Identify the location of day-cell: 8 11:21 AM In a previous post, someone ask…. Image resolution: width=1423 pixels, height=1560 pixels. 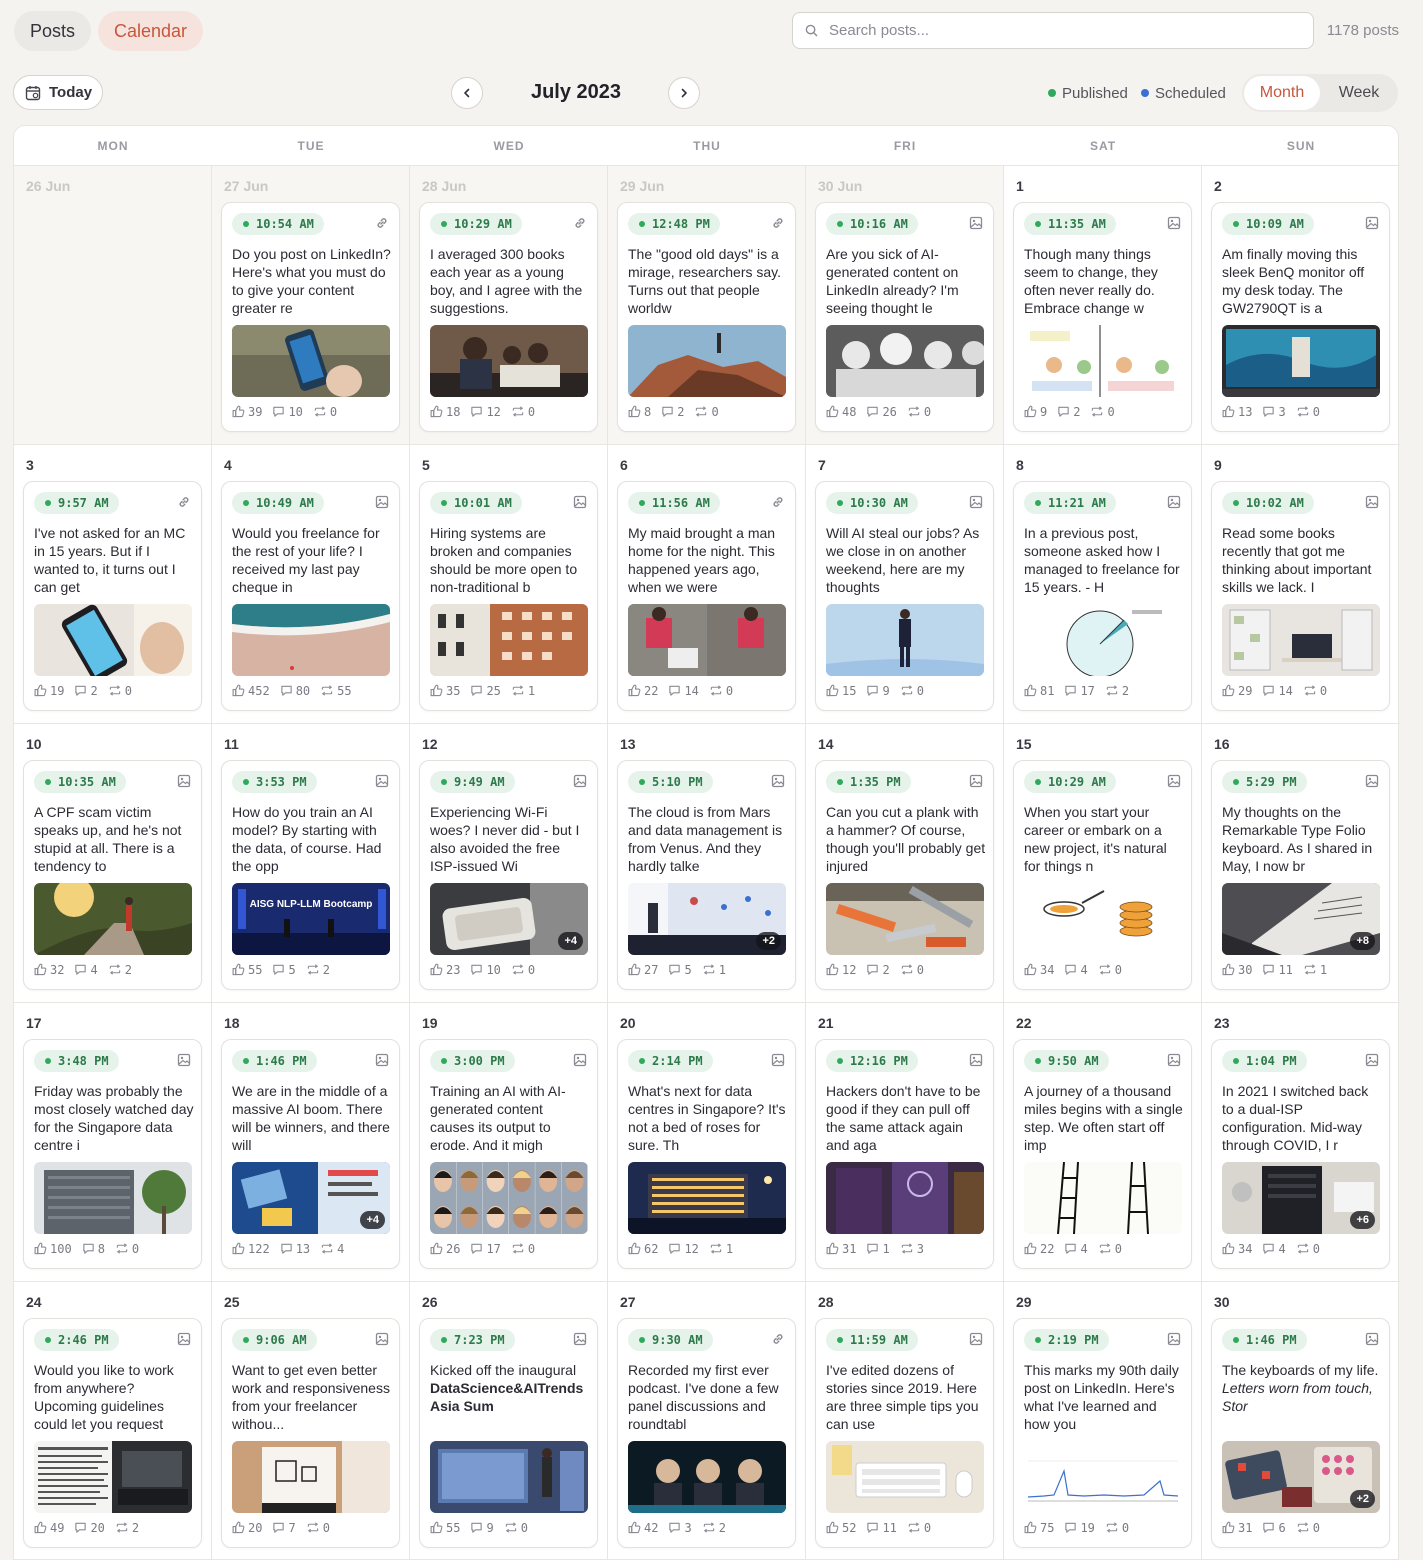
(1103, 584).